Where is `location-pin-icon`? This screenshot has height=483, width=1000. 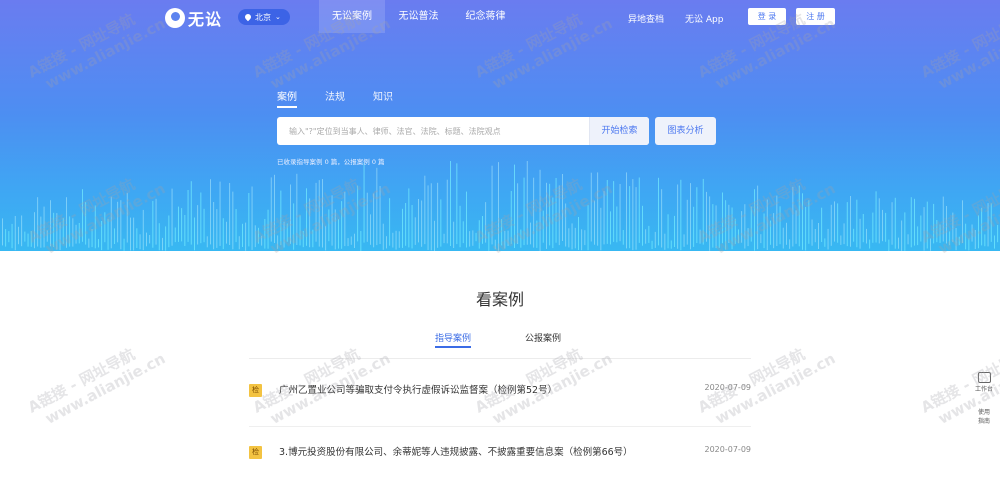
location-pin-icon is located at coordinates (248, 17).